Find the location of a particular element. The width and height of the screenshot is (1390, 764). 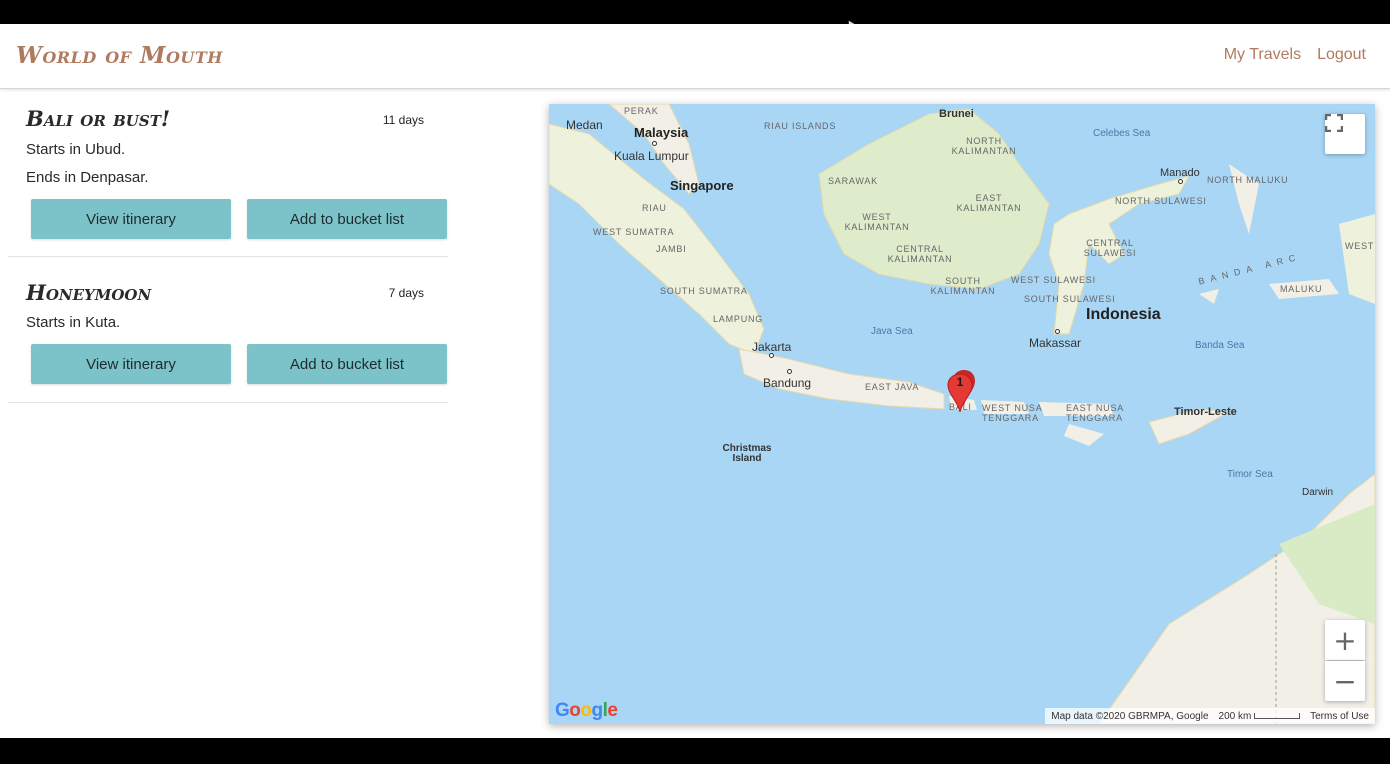

map-label-east-java: EAST JAVA is located at coordinates (892, 387).